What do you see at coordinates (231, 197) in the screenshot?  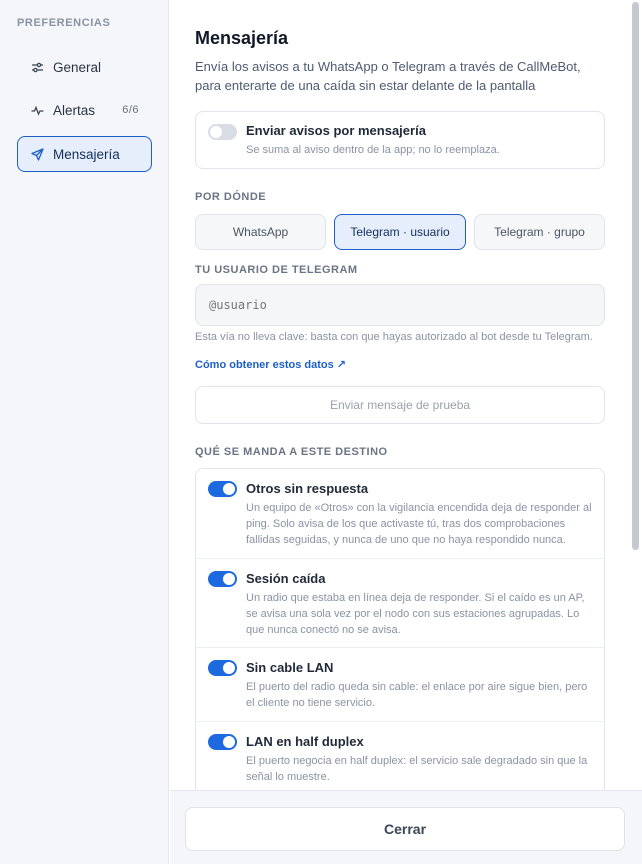 I see `channel-section-label: POR DÓNDE` at bounding box center [231, 197].